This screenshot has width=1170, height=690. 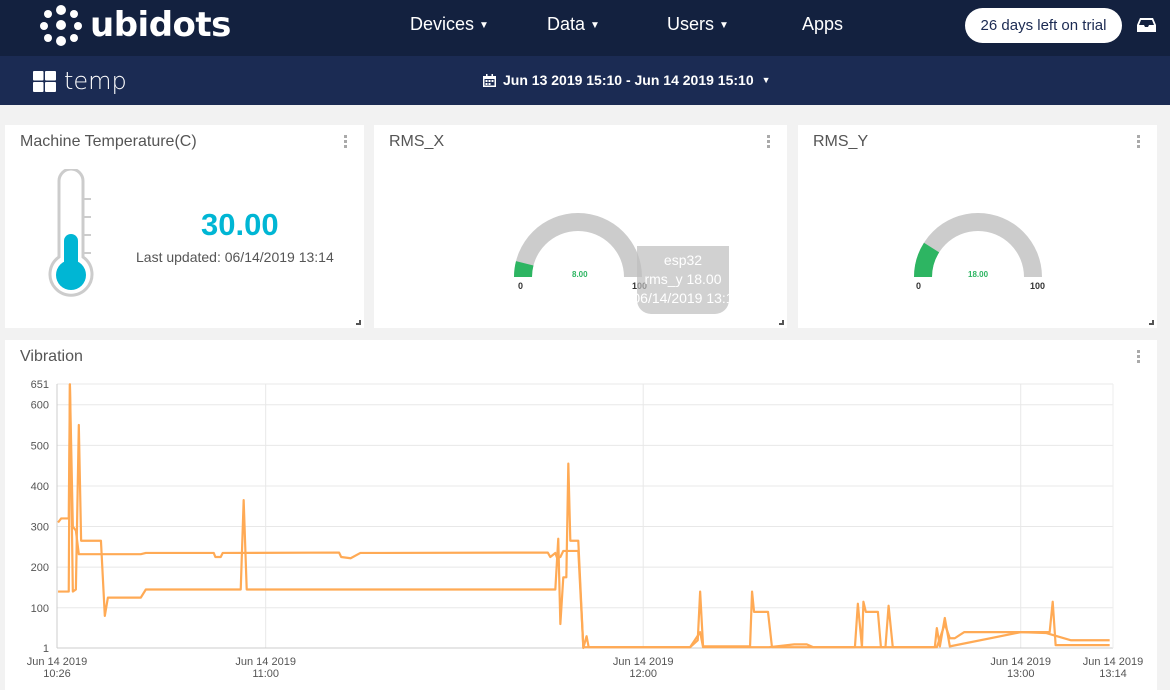 I want to click on ubidots-logo: ubidots, so click(x=135, y=25).